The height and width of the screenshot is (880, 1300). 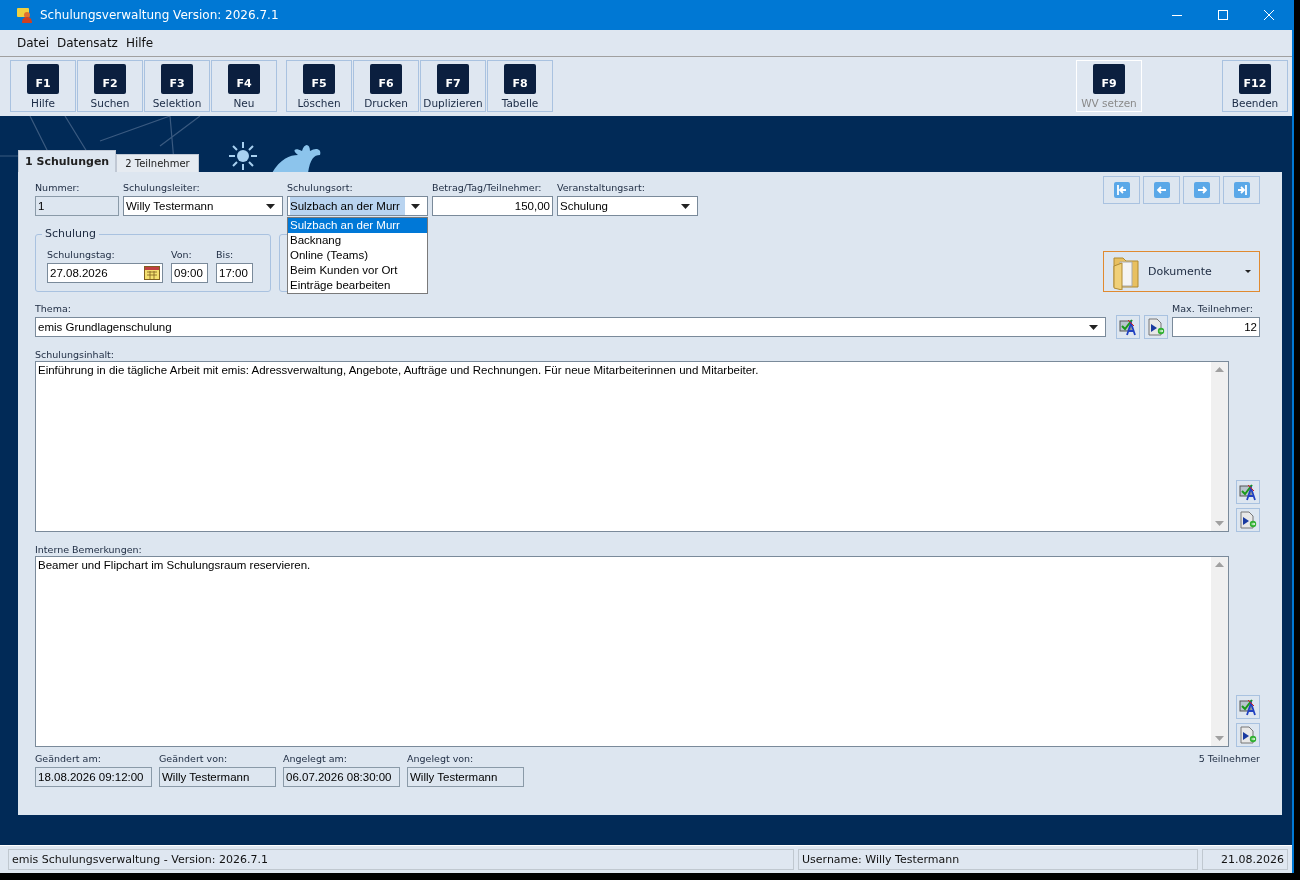 I want to click on prev-record-button, so click(x=1161, y=190).